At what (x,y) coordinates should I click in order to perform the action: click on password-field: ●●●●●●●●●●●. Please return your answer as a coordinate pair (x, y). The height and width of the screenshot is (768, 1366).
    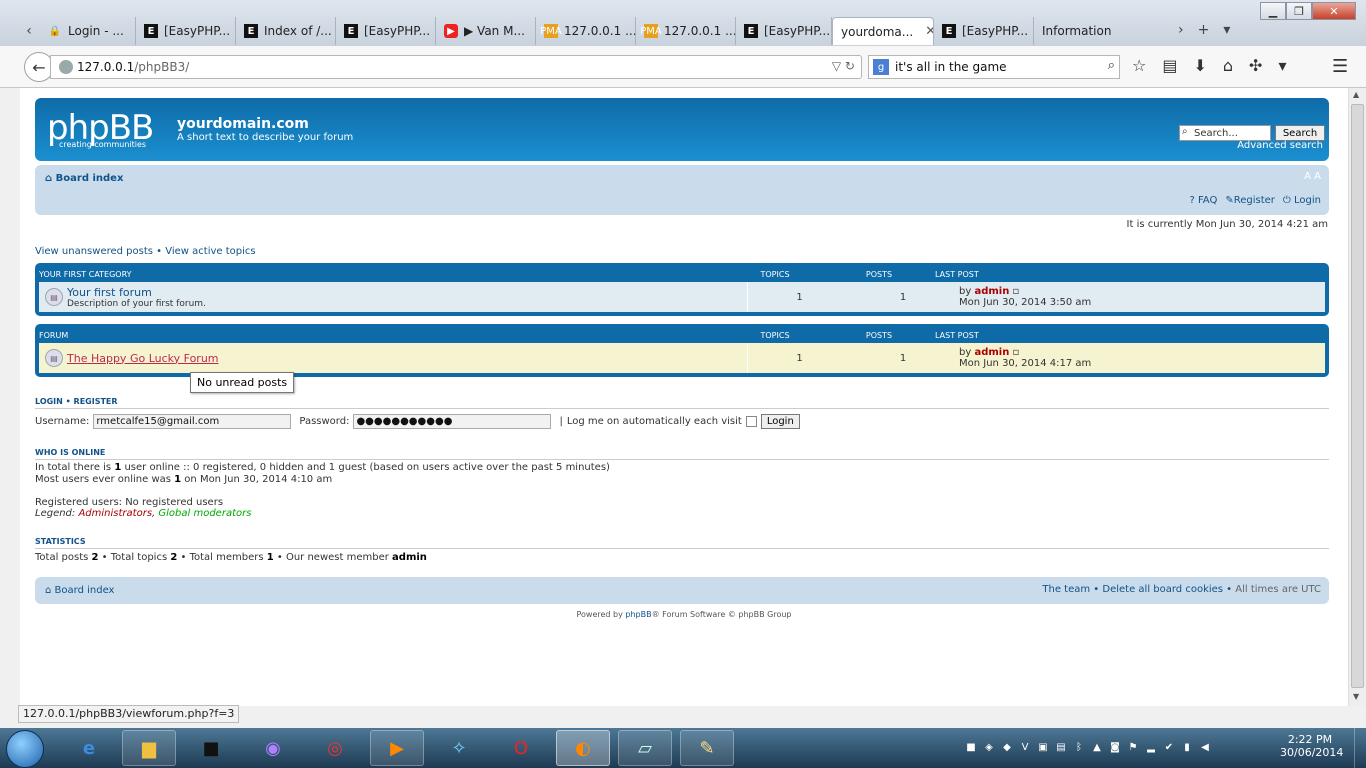
    Looking at the image, I should click on (452, 421).